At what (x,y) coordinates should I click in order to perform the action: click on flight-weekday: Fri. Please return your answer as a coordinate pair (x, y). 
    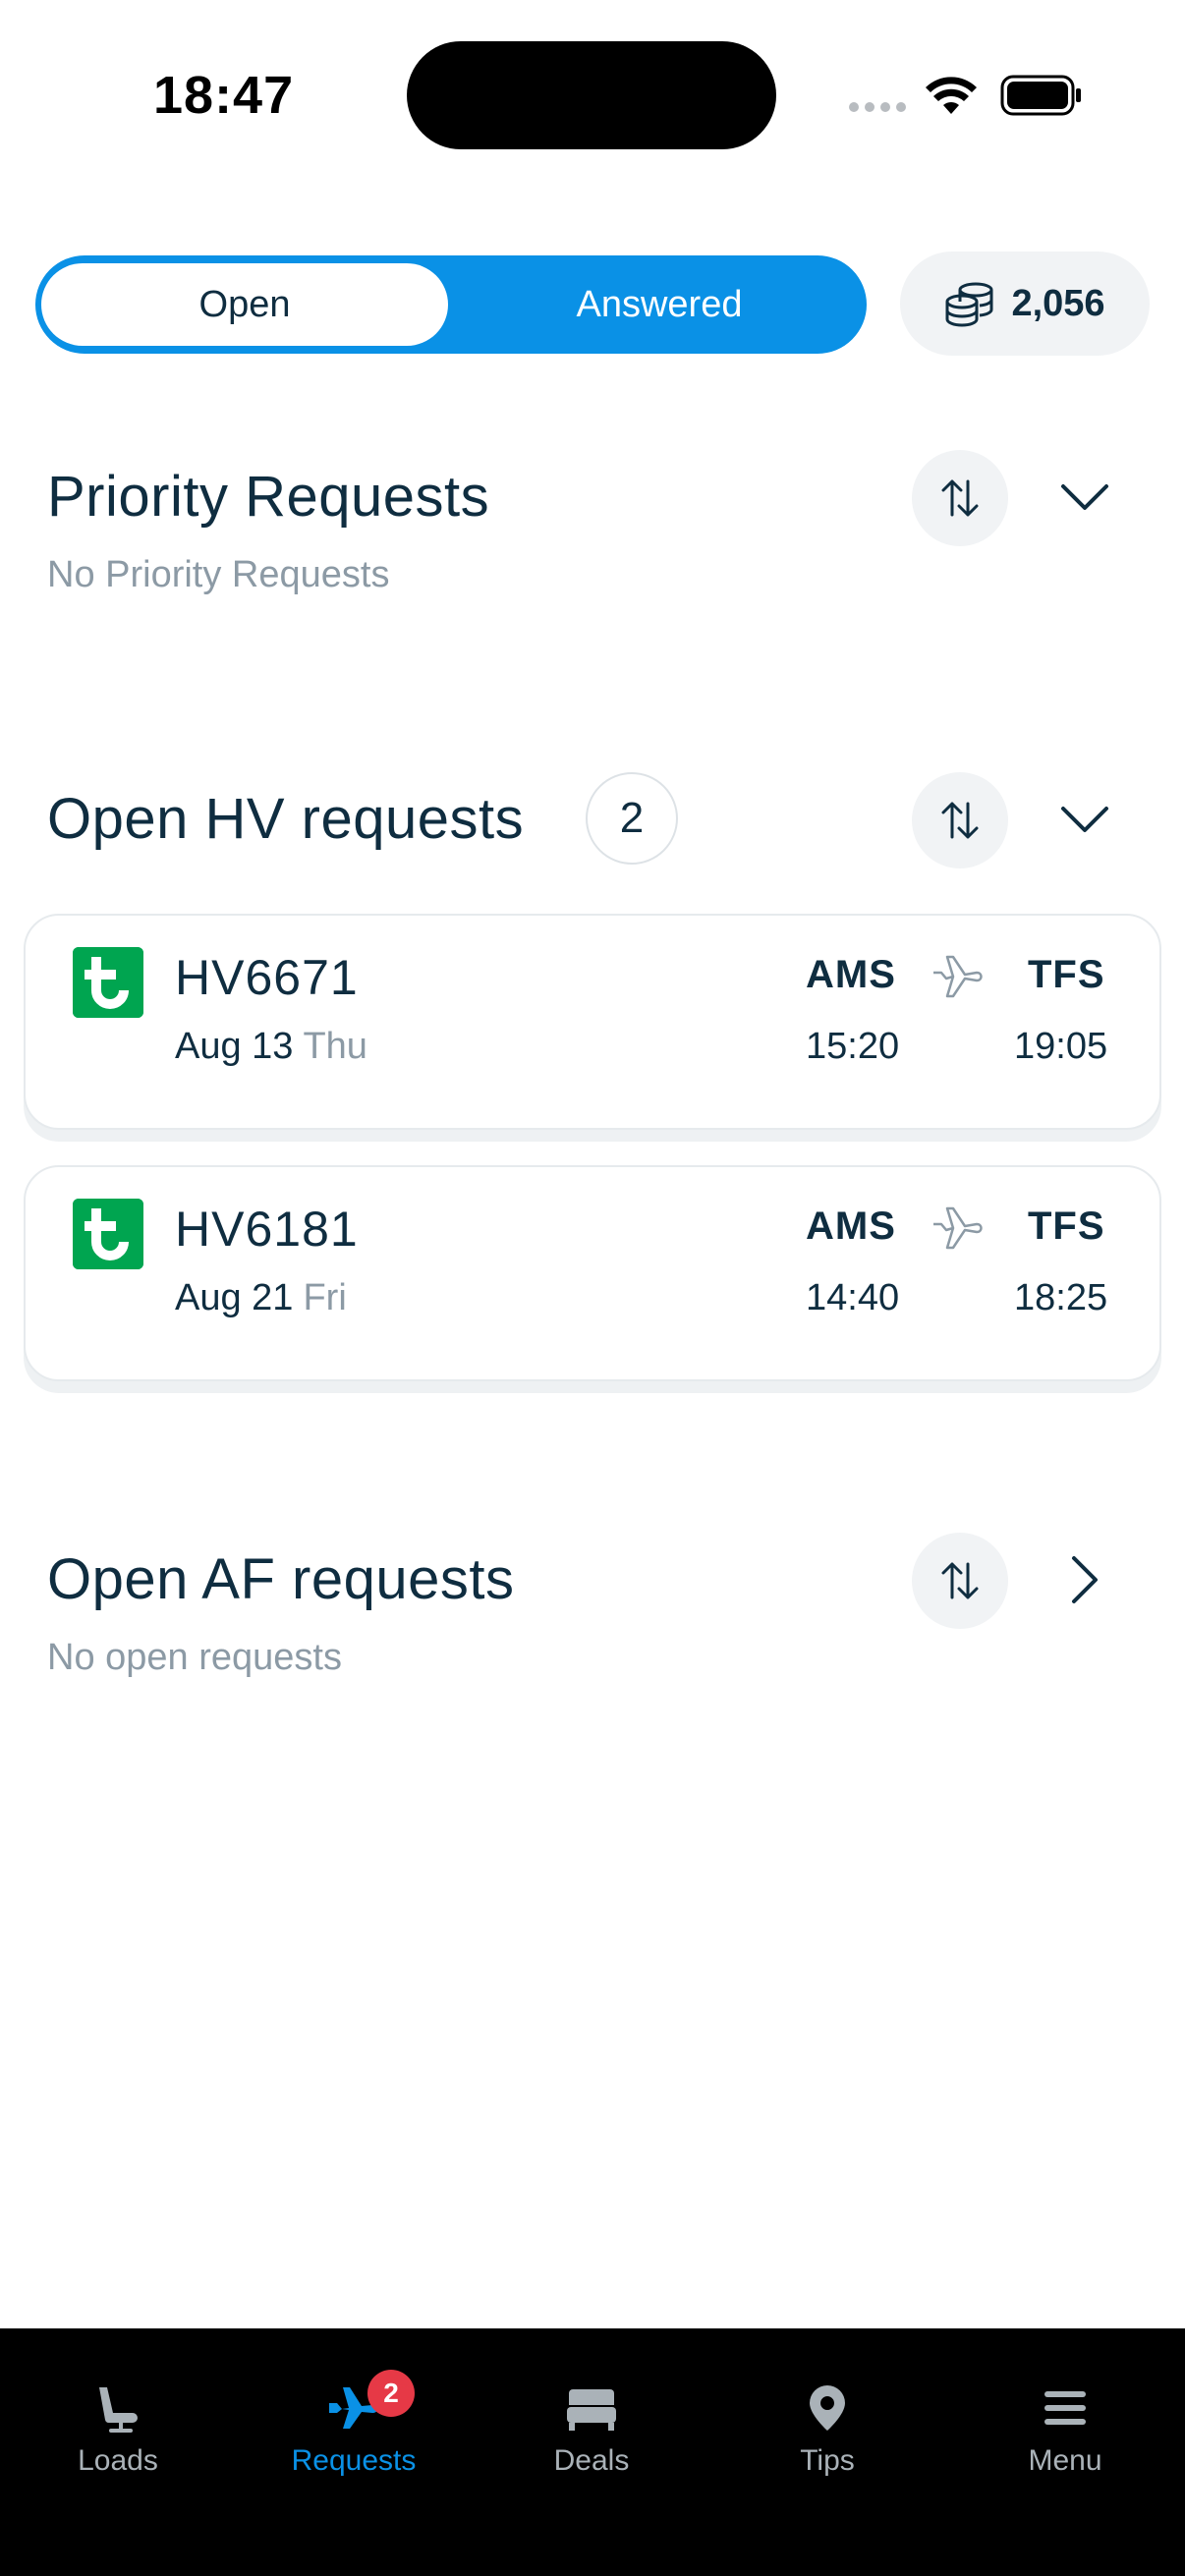
    Looking at the image, I should click on (325, 1297).